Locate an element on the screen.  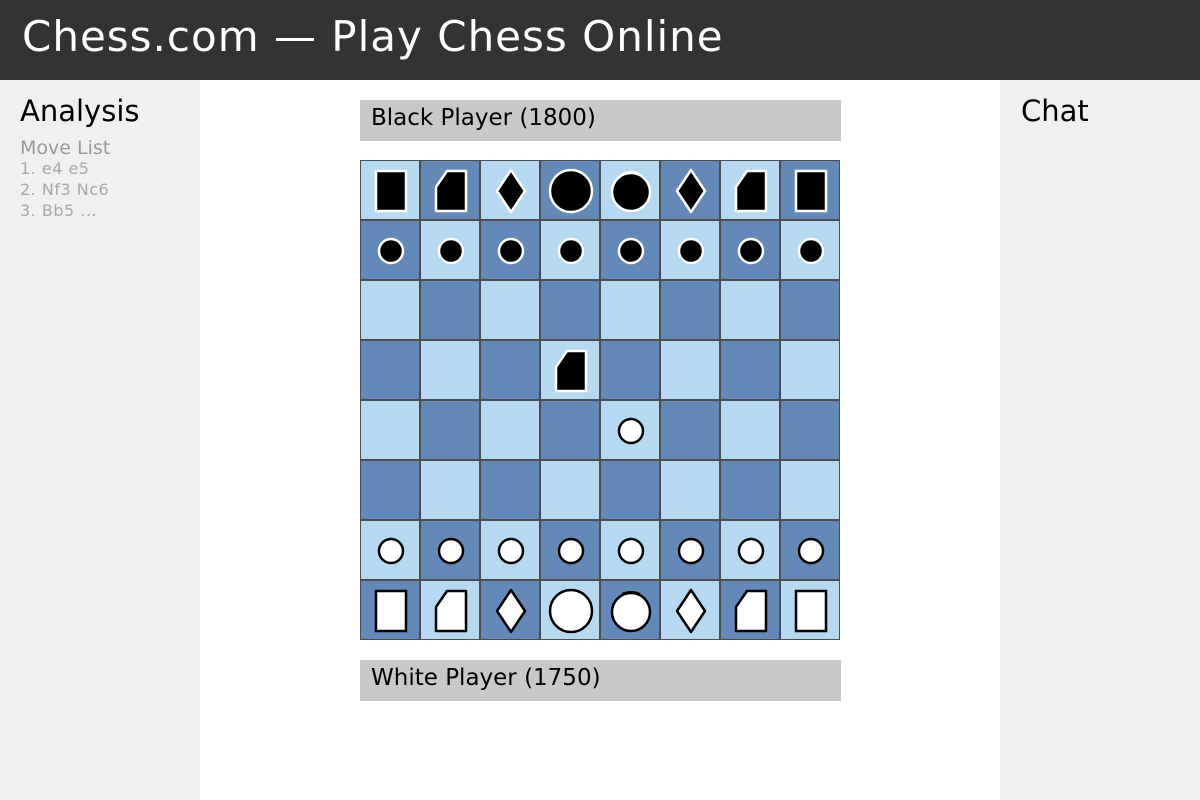
square-e4 is located at coordinates (630, 430).